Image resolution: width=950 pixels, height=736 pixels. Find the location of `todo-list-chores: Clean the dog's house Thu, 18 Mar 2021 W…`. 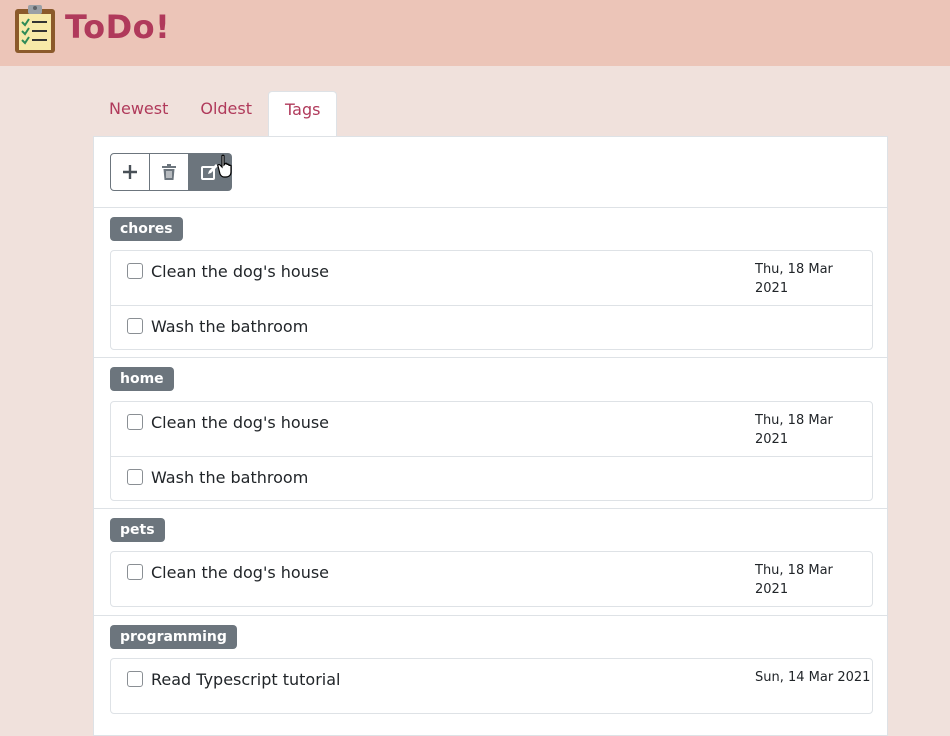

todo-list-chores: Clean the dog's house Thu, 18 Mar 2021 W… is located at coordinates (491, 300).